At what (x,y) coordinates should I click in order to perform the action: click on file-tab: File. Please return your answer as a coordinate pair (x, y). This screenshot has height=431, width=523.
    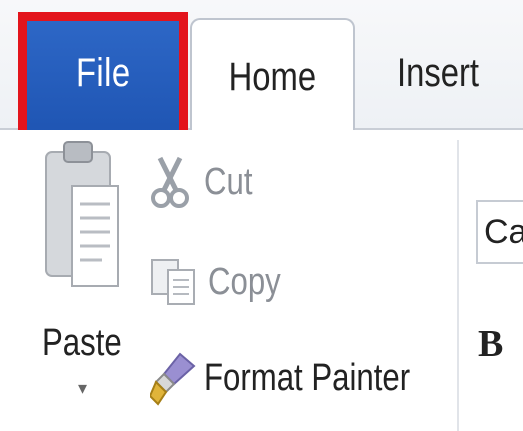
    Looking at the image, I should click on (103, 77).